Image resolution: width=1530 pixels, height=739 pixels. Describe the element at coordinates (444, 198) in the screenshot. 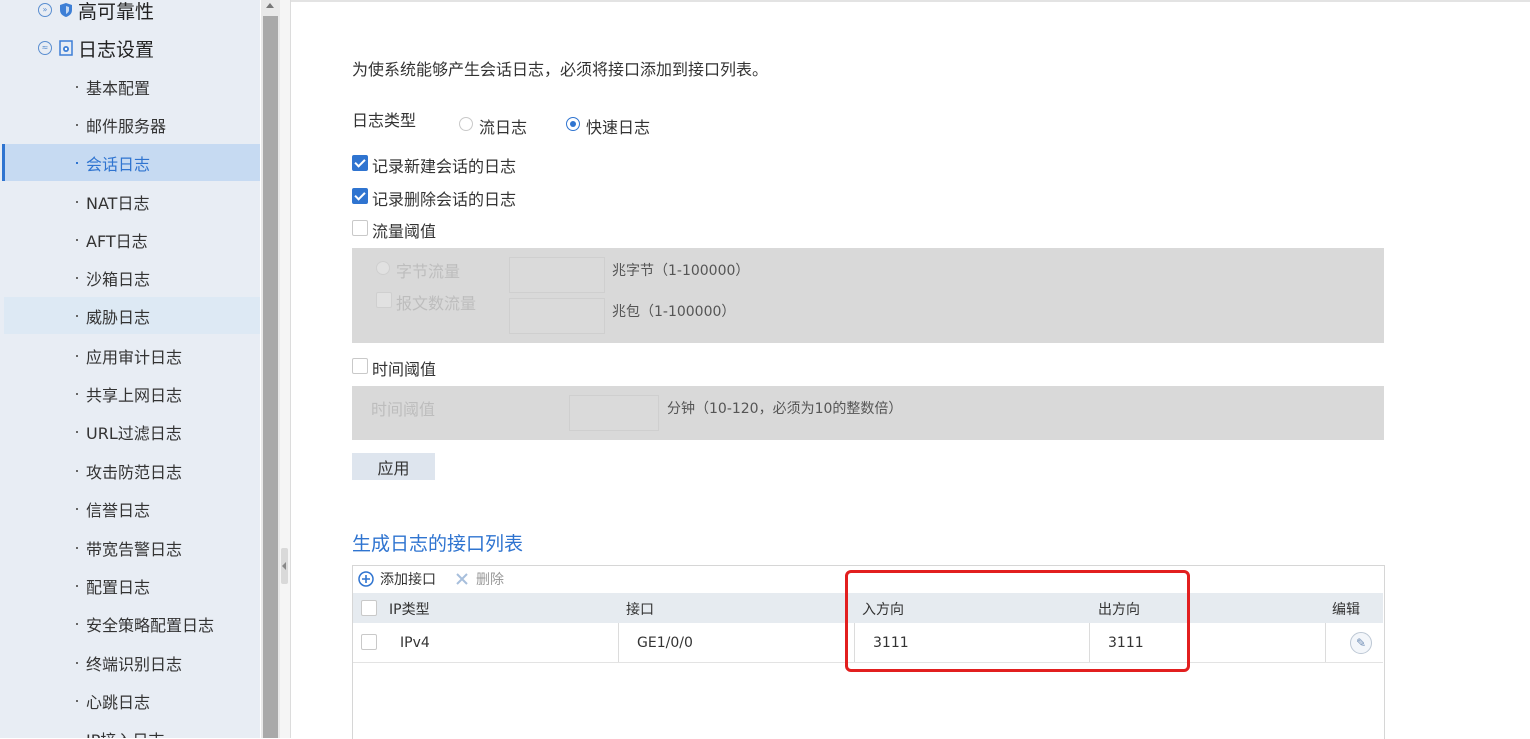

I see `record-delete-session-label: 记录删除会话的日志` at that location.